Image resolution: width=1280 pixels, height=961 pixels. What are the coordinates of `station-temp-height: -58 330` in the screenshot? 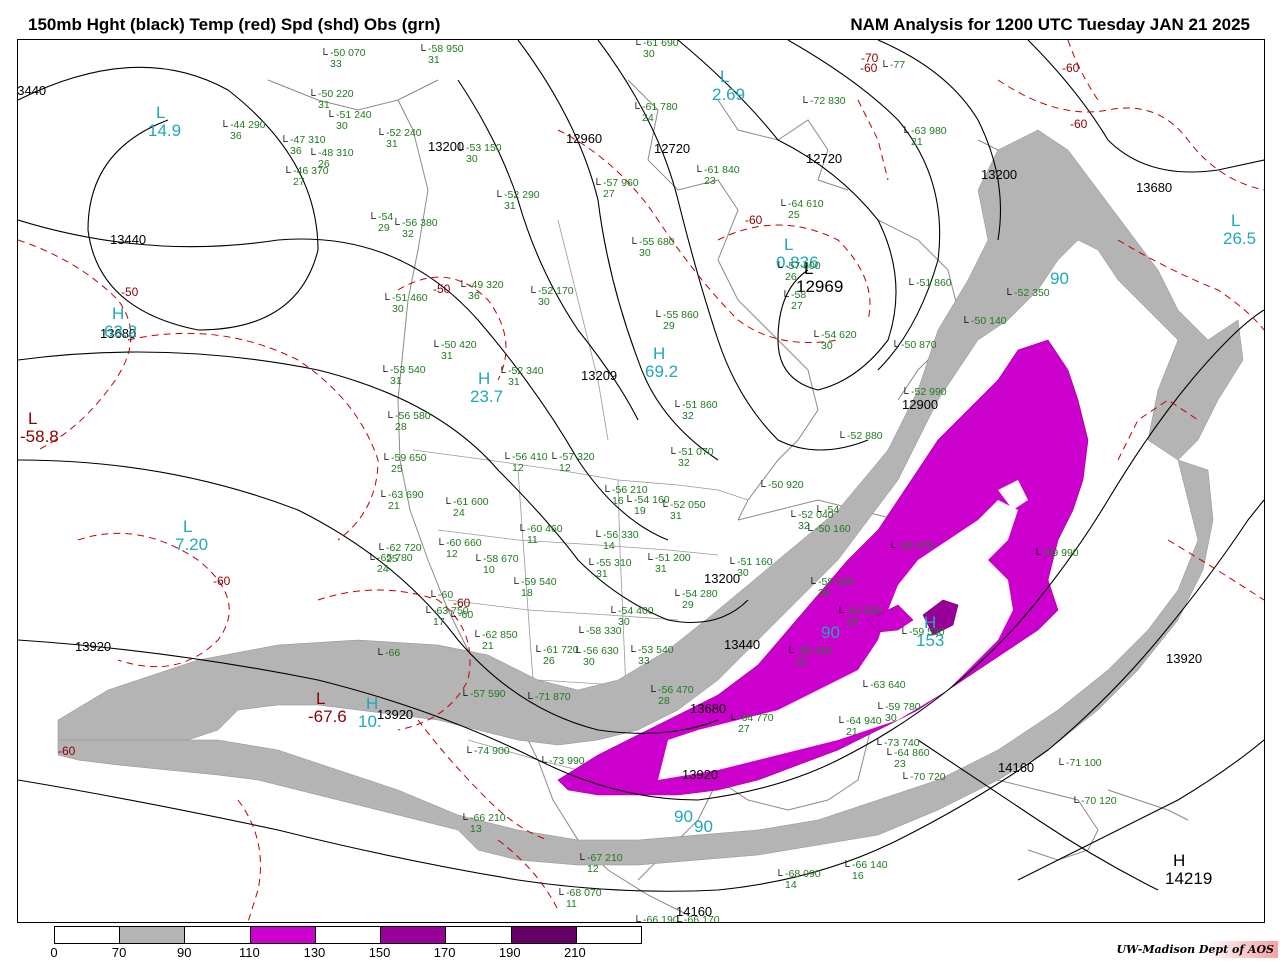 It's located at (604, 631).